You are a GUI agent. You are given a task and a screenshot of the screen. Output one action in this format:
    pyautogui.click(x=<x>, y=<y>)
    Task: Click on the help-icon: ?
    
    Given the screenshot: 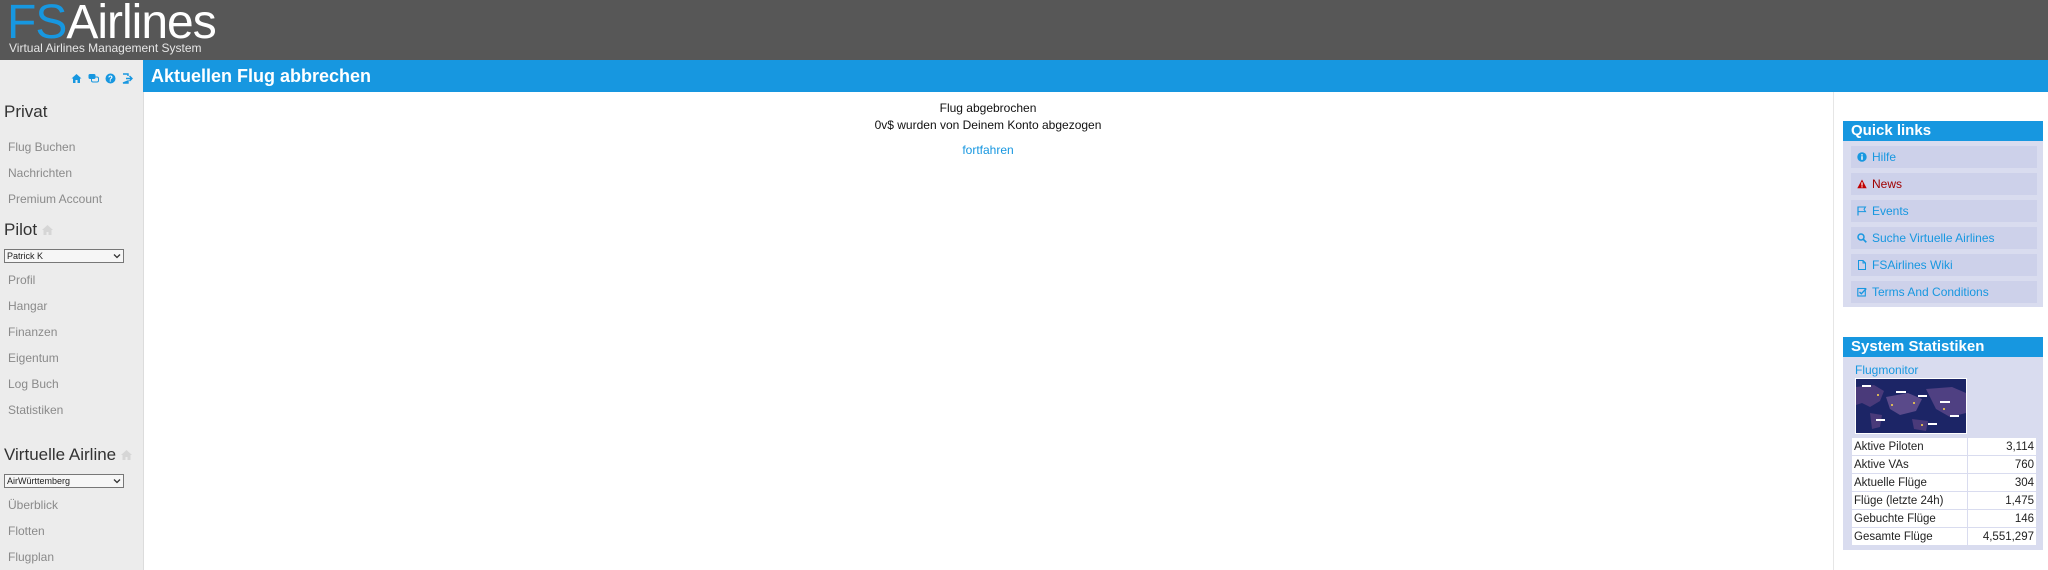 What is the action you would take?
    pyautogui.click(x=110, y=77)
    